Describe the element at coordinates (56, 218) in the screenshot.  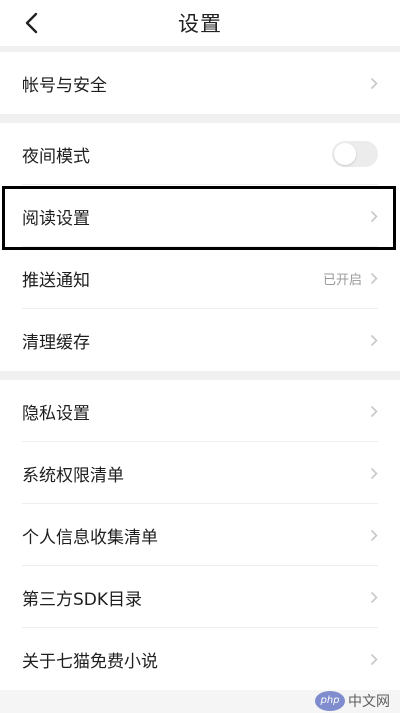
I see `settings-item-label: 阅读设置` at that location.